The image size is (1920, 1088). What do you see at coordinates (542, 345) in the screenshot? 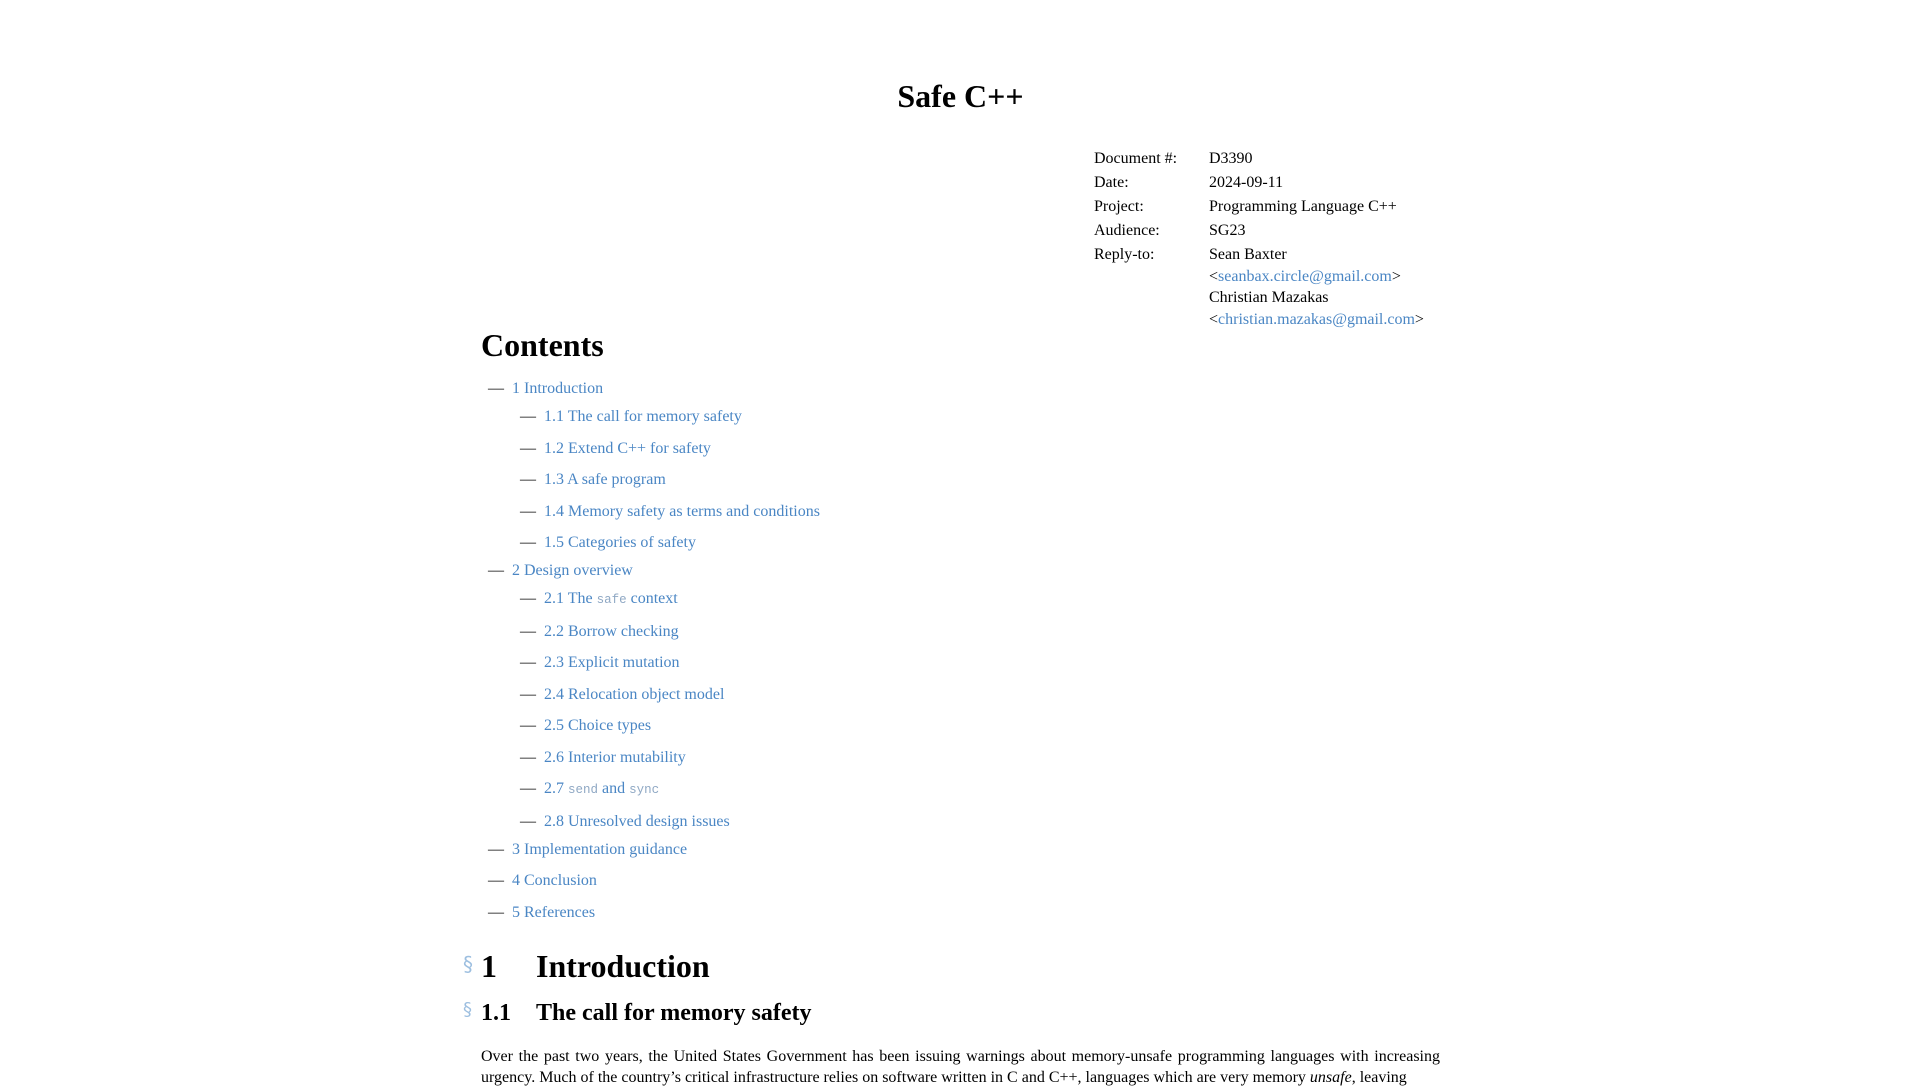
I see `contents-heading: Contents` at bounding box center [542, 345].